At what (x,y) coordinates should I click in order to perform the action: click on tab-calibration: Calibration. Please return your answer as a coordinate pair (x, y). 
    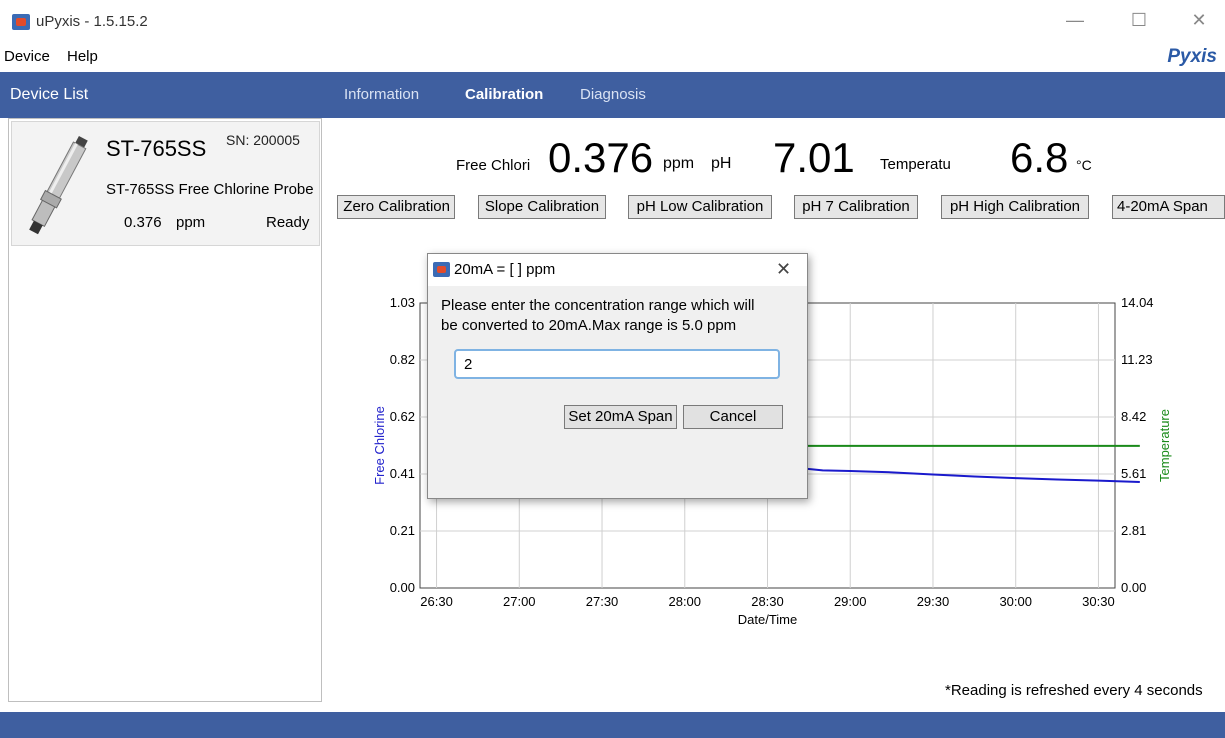
    Looking at the image, I should click on (504, 94).